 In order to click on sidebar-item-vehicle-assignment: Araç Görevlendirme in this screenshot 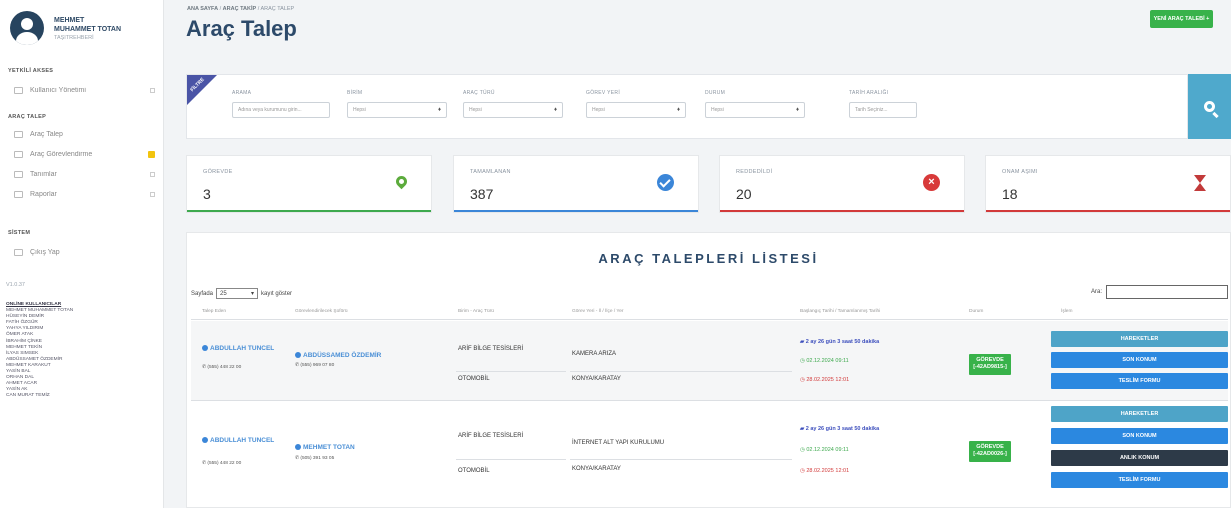, I will do `click(81, 154)`.